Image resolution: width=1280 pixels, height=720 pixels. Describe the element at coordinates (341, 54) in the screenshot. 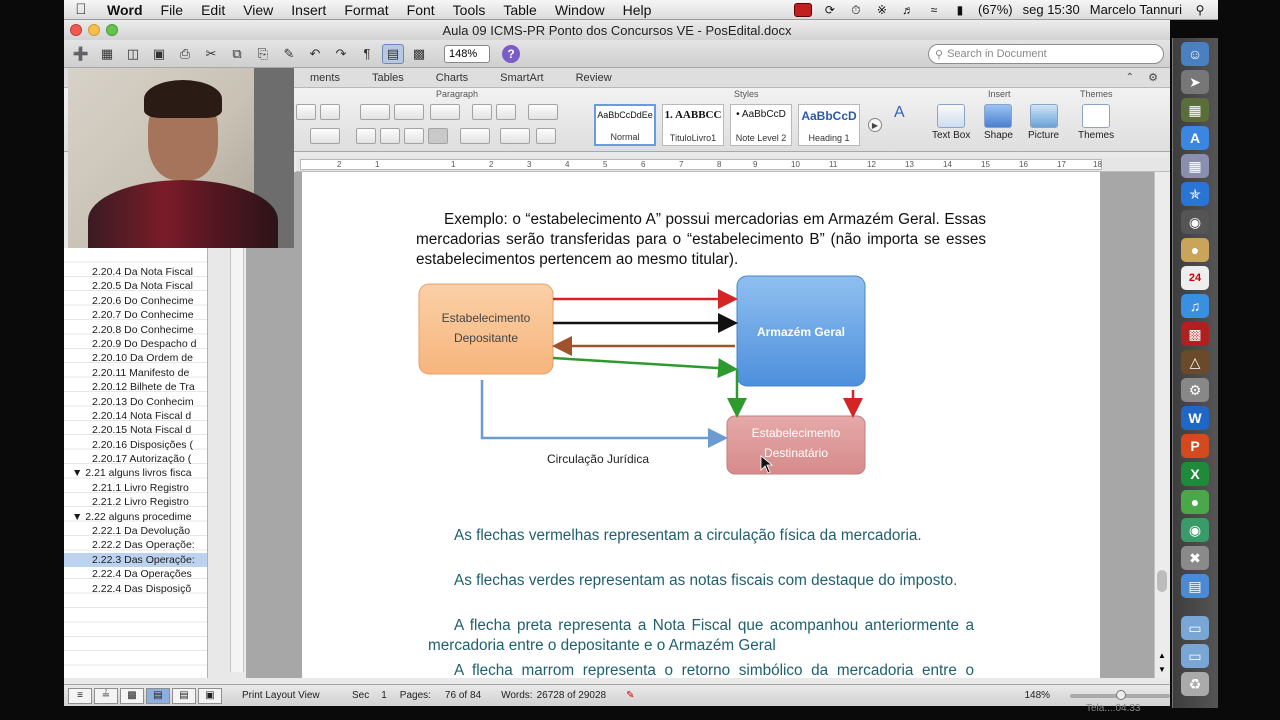

I see `redo-icon: ↷` at that location.